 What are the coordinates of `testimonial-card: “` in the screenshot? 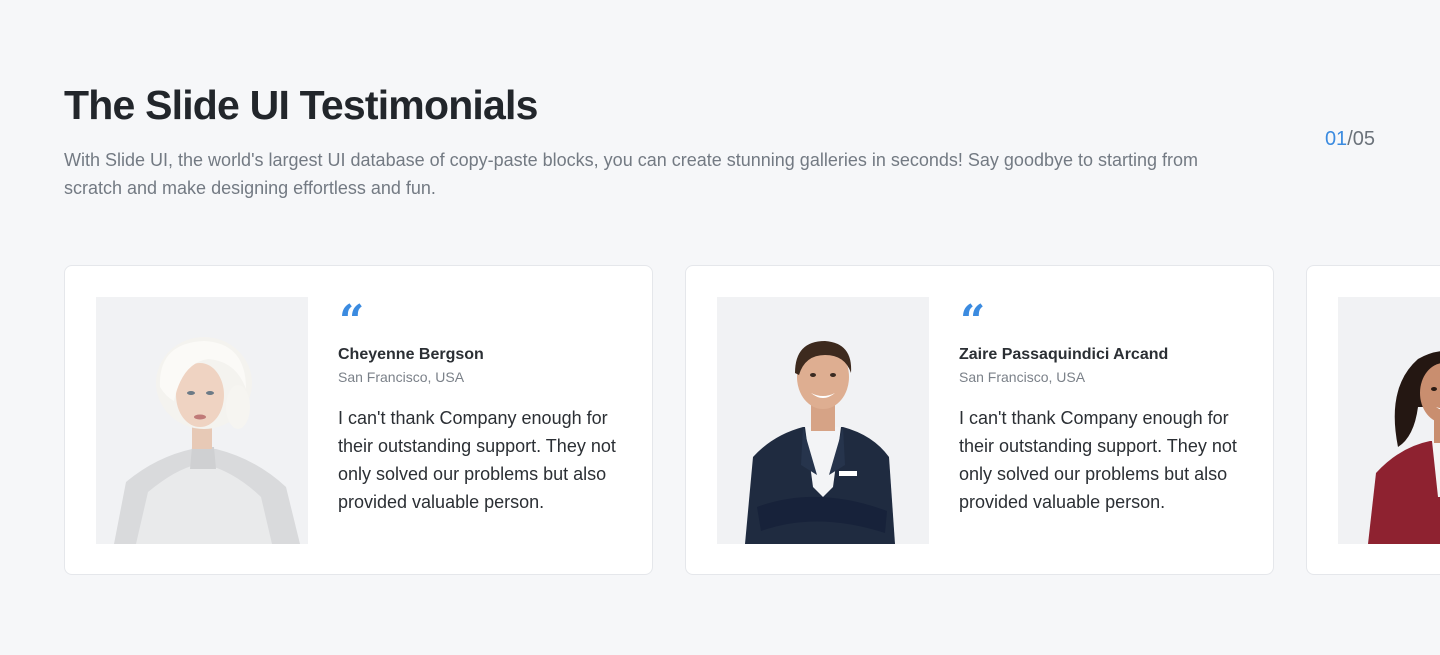 It's located at (1373, 420).